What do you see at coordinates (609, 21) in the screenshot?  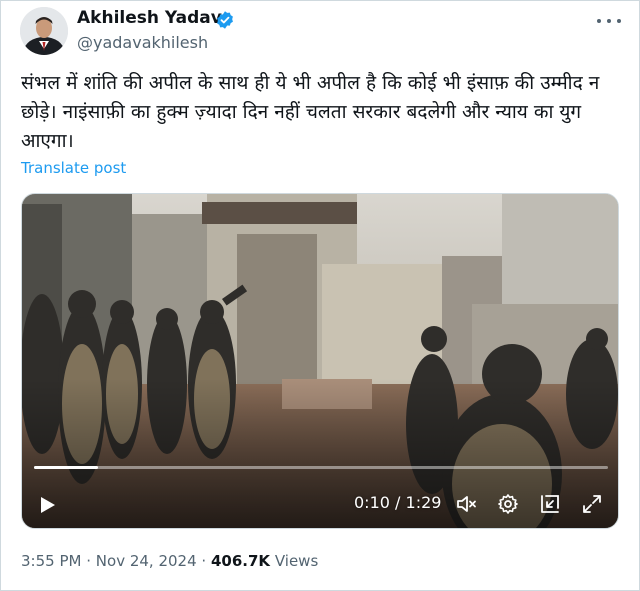 I see `more-icon` at bounding box center [609, 21].